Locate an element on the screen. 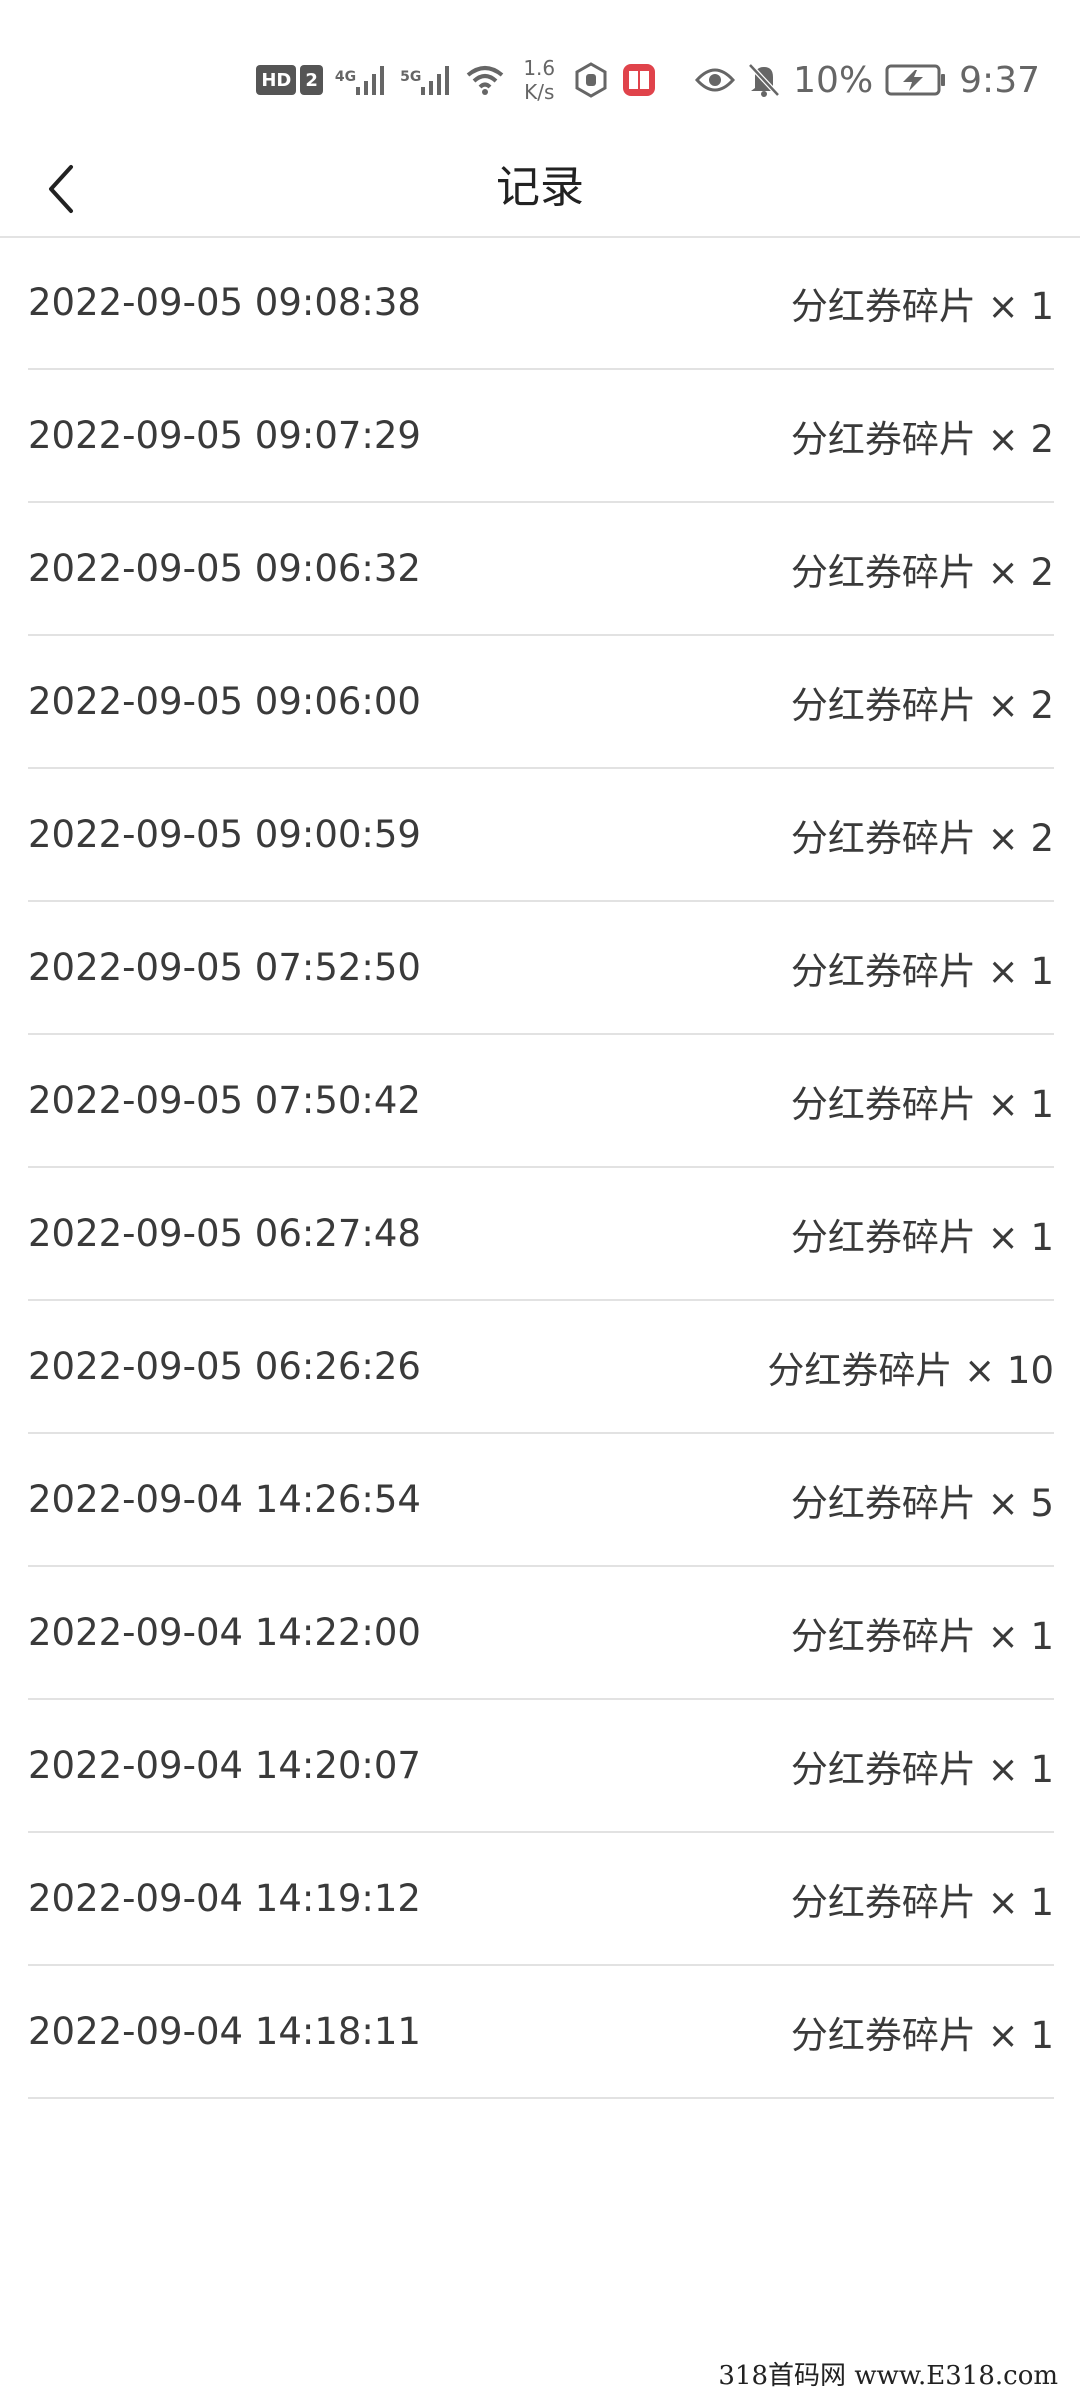  record-time: 2022-09-05 06:26:26 is located at coordinates (224, 1366).